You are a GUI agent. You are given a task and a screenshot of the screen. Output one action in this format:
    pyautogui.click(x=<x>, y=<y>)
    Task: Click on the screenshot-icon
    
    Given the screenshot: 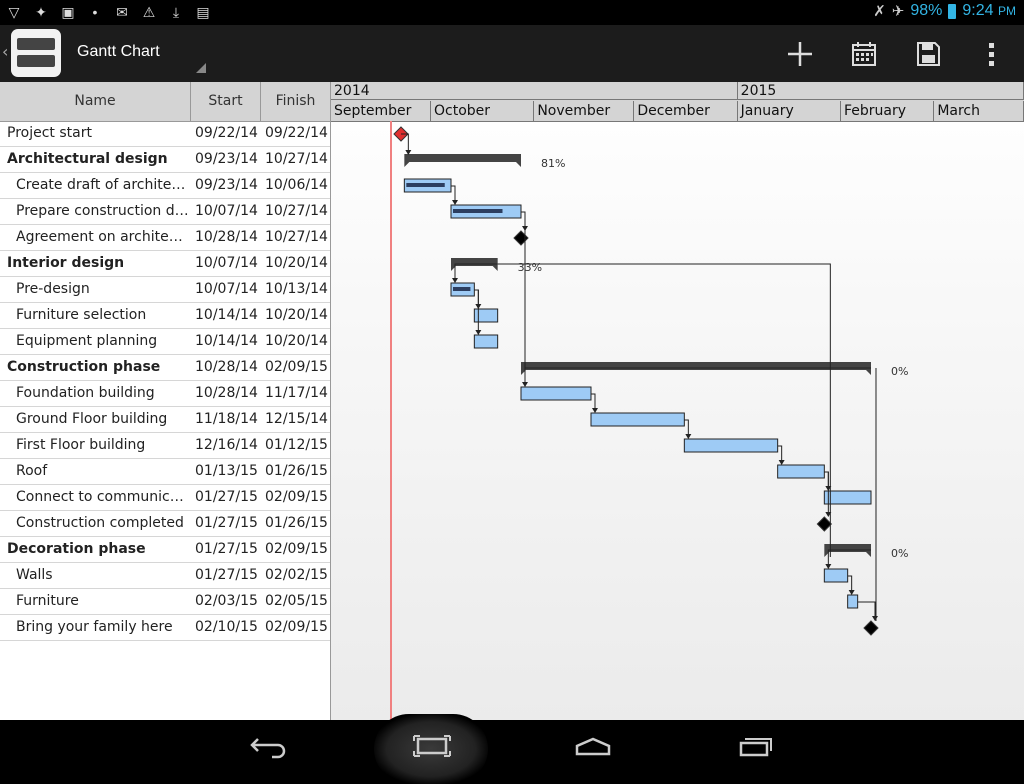 What is the action you would take?
    pyautogui.click(x=432, y=746)
    